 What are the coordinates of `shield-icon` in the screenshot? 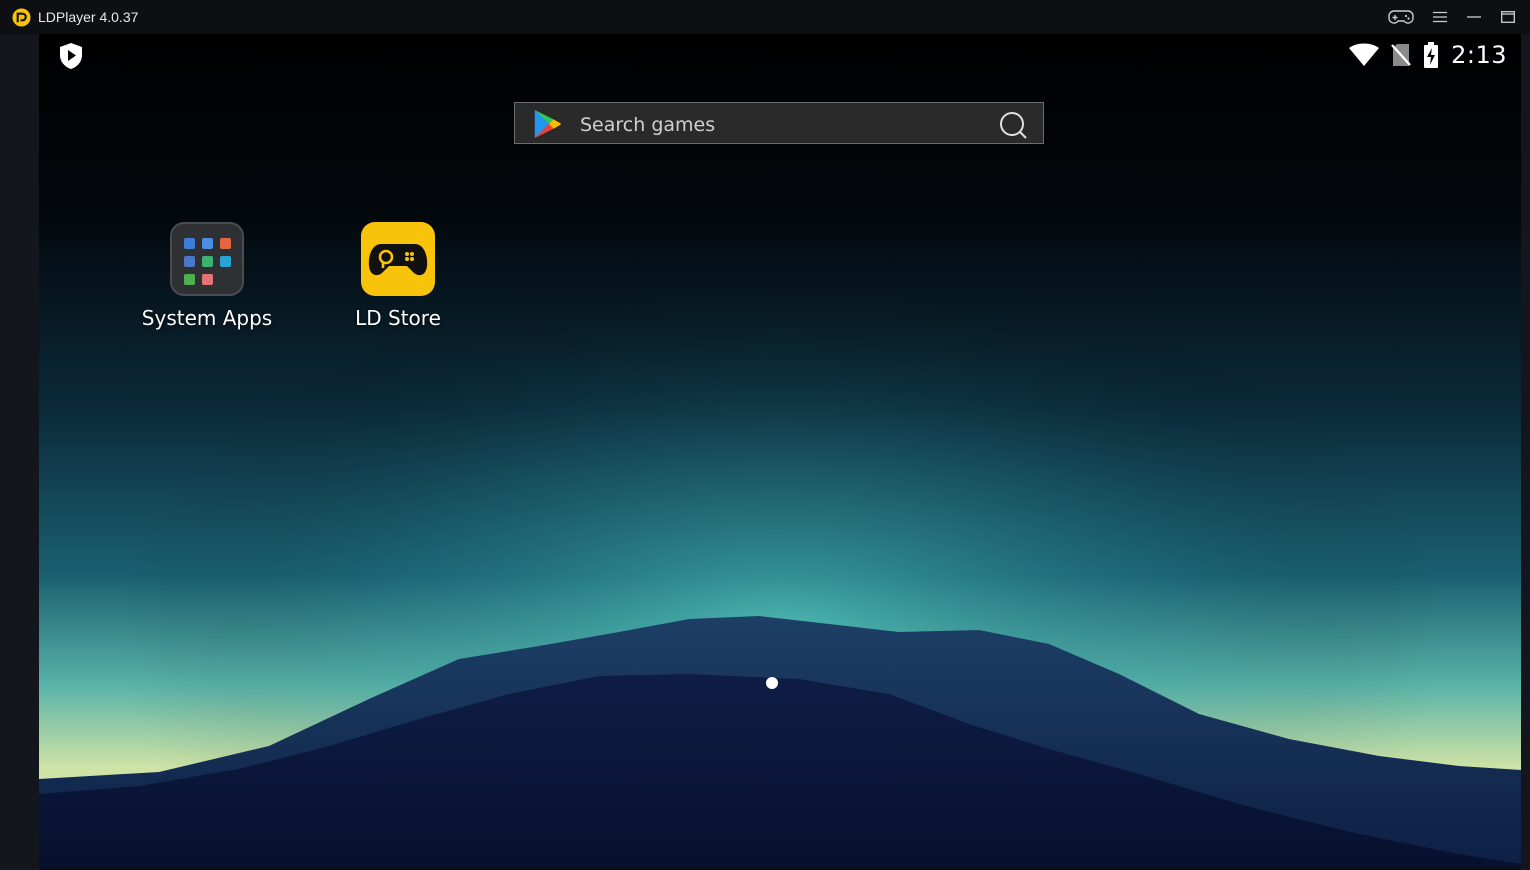 It's located at (71, 56).